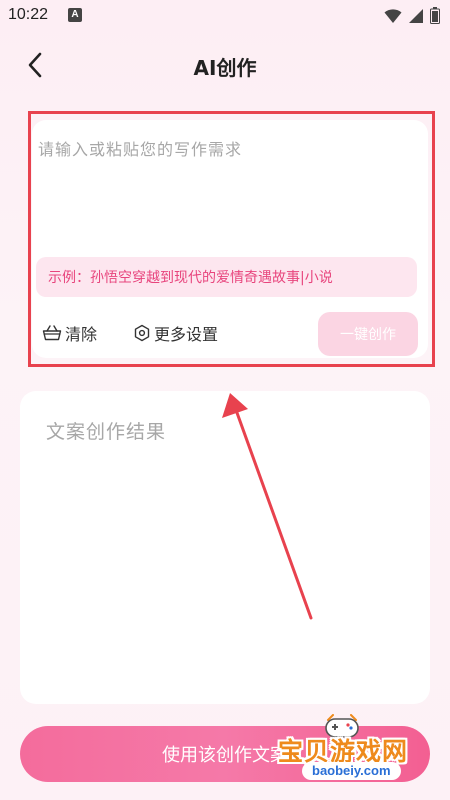 This screenshot has width=450, height=800. I want to click on status-icons, so click(412, 15).